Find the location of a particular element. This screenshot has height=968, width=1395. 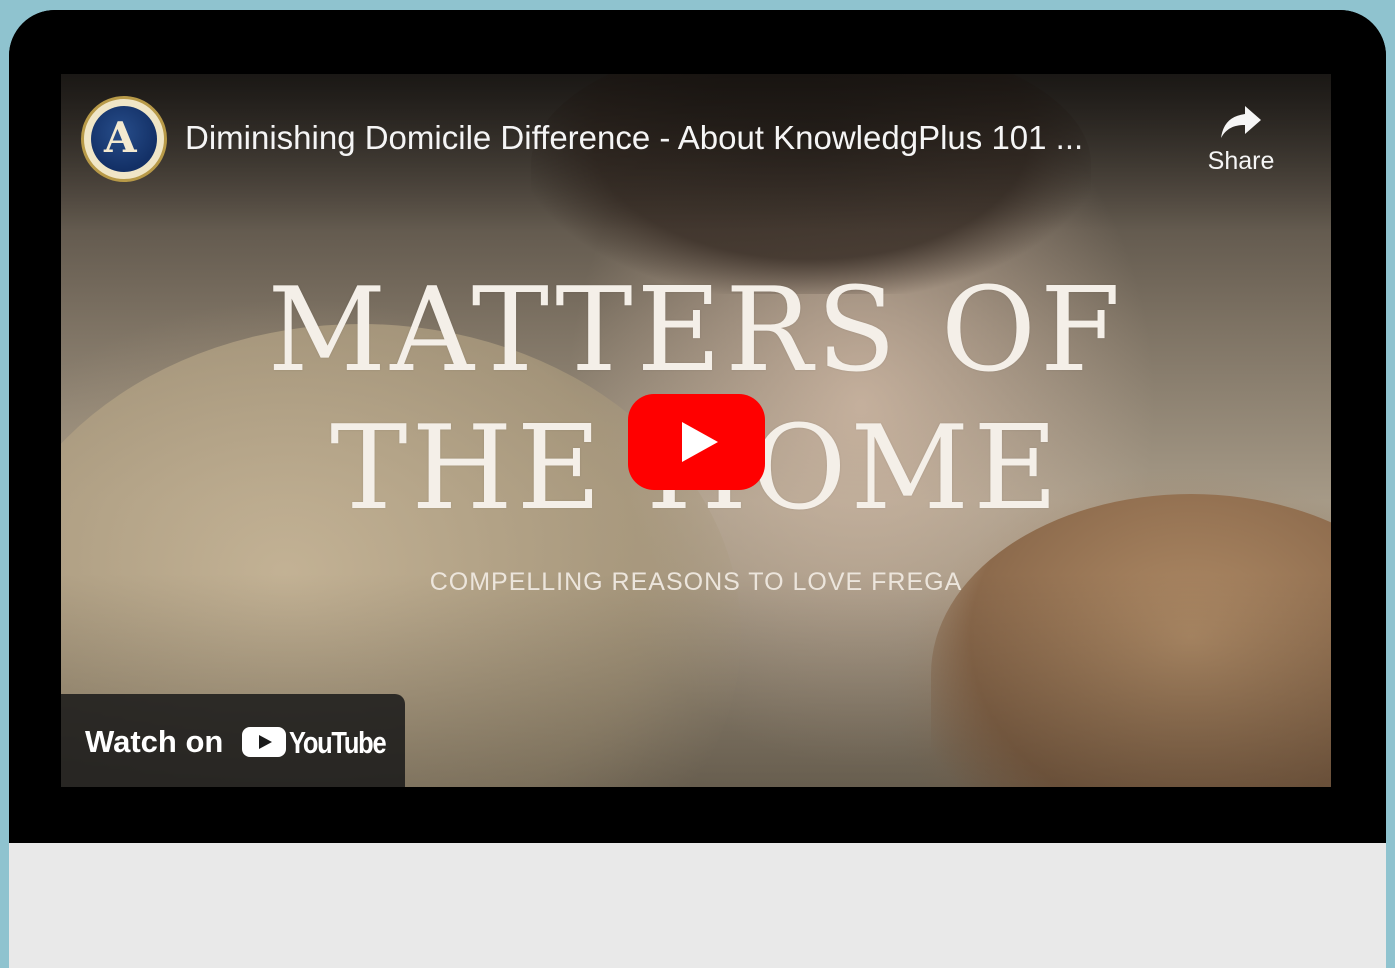

channel-logo-icon: A is located at coordinates (124, 139).